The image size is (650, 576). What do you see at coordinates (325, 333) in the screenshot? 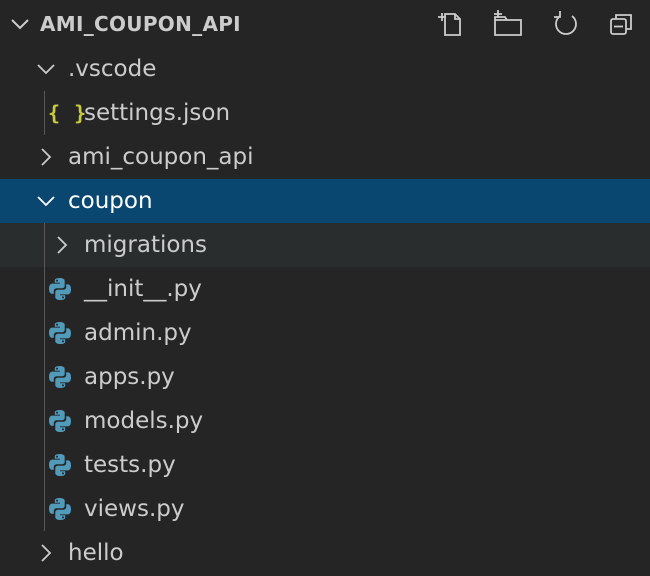
I see `tree-file-admin-py: admin.py` at bounding box center [325, 333].